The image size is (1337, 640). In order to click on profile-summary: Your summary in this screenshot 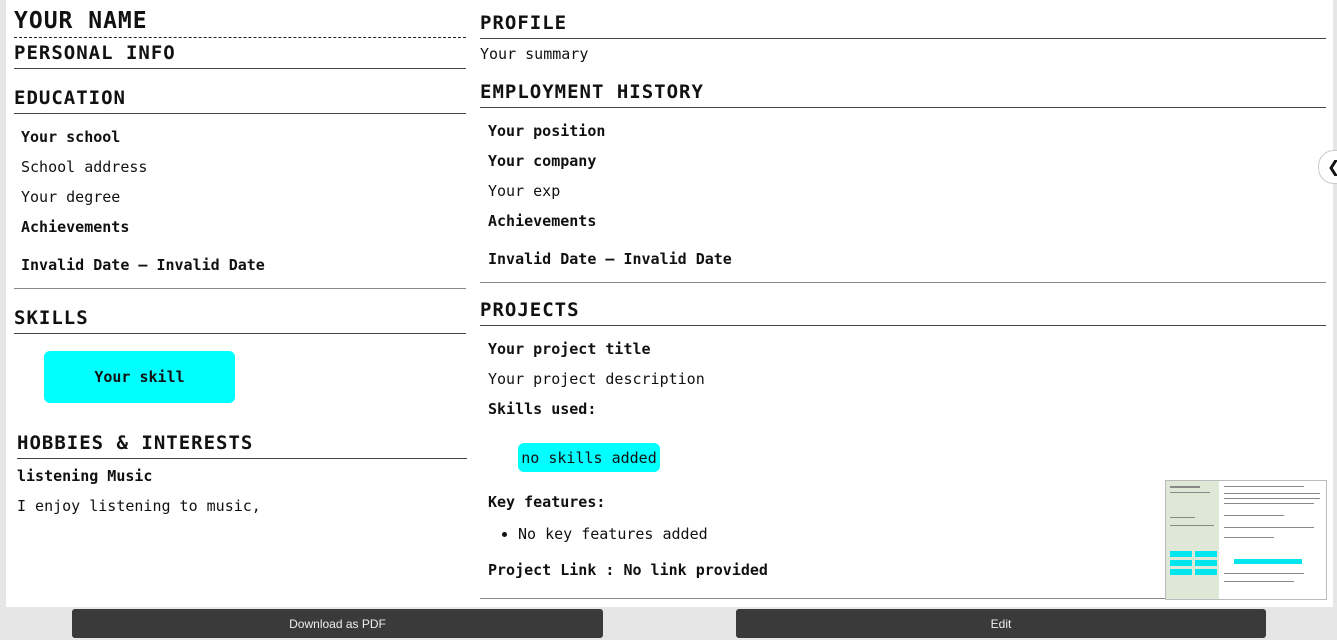, I will do `click(534, 54)`.